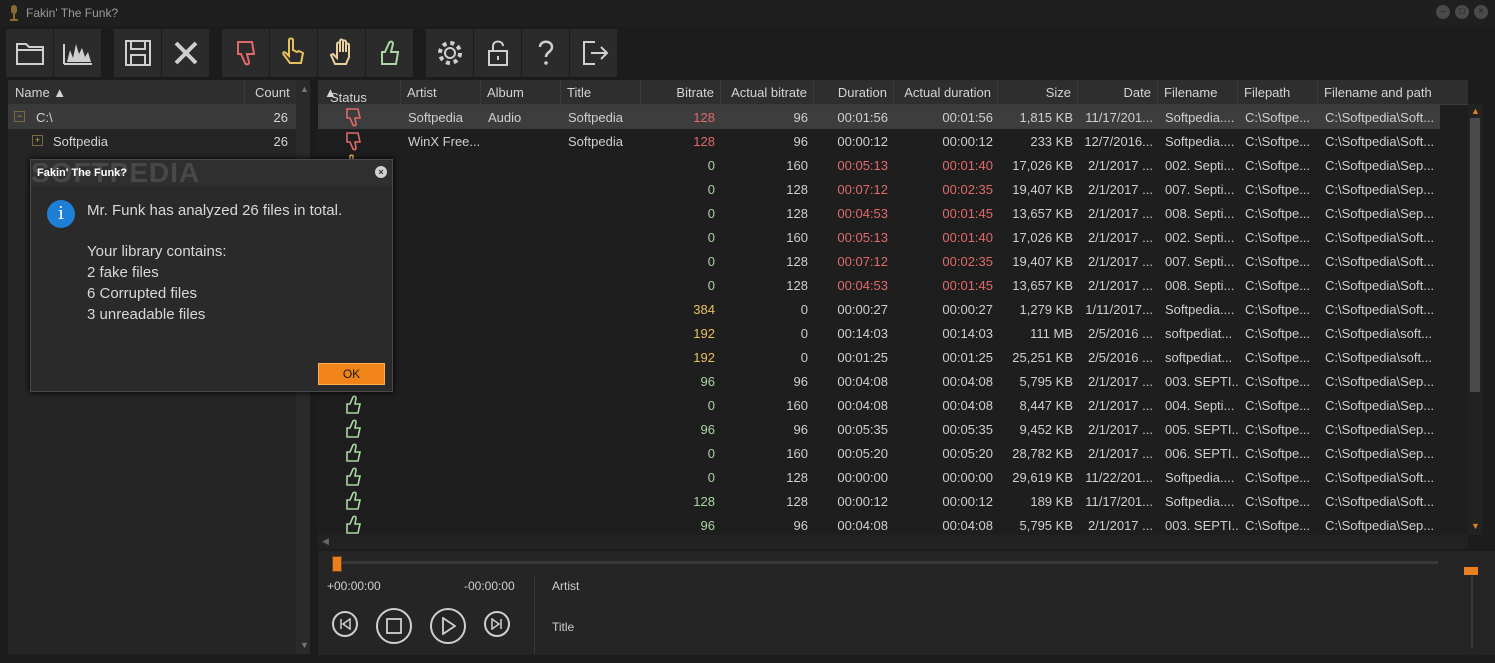  I want to click on tree-row-softpedia: + Softpedia 26, so click(152, 141).